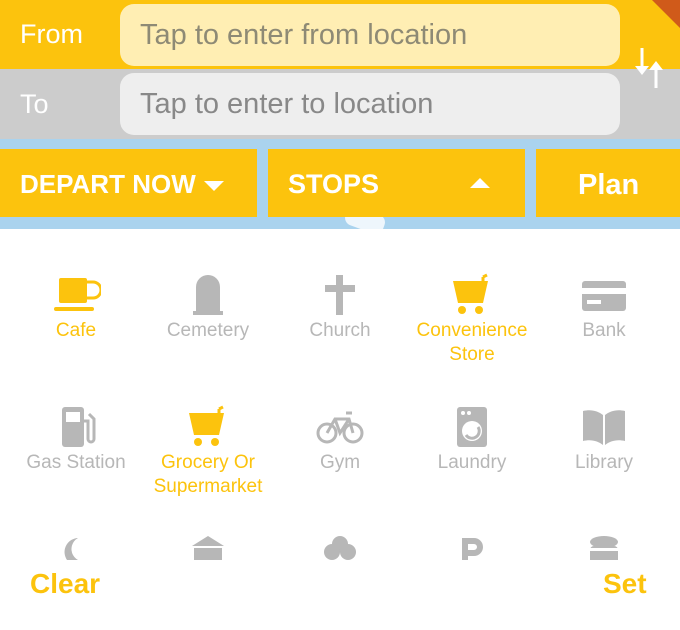 The image size is (680, 630). What do you see at coordinates (208, 330) in the screenshot?
I see `category-label: Cemetery` at bounding box center [208, 330].